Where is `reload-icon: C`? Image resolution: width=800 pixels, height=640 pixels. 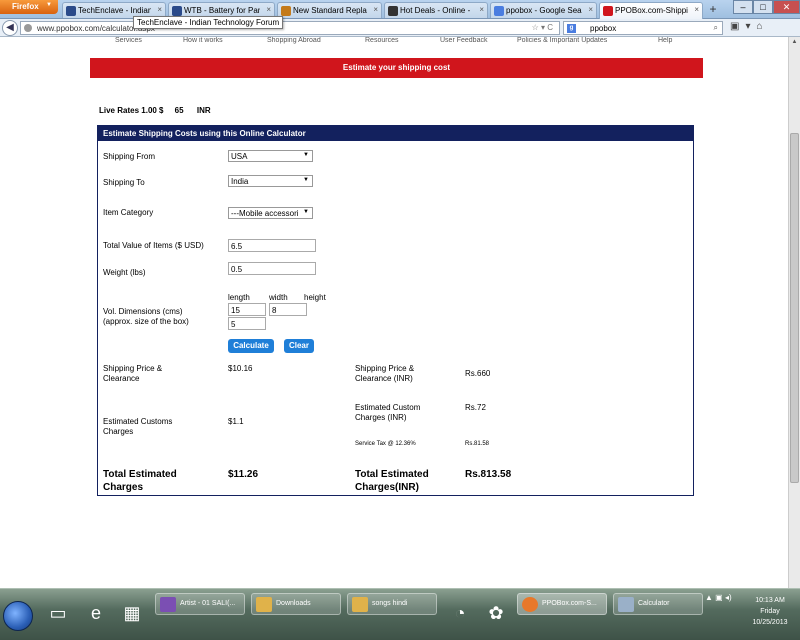 reload-icon: C is located at coordinates (550, 27).